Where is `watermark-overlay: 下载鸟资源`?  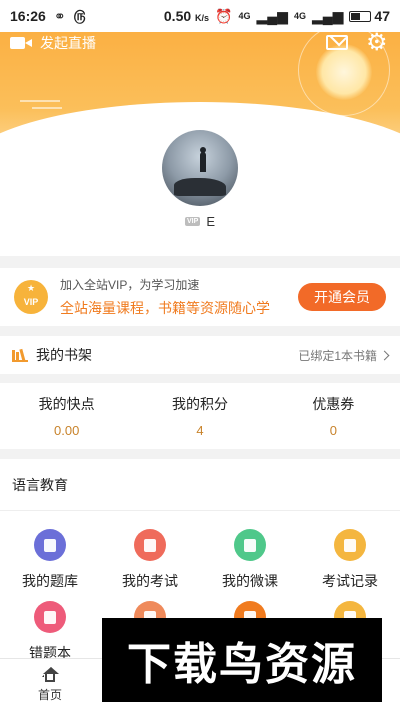 watermark-overlay: 下载鸟资源 is located at coordinates (242, 660).